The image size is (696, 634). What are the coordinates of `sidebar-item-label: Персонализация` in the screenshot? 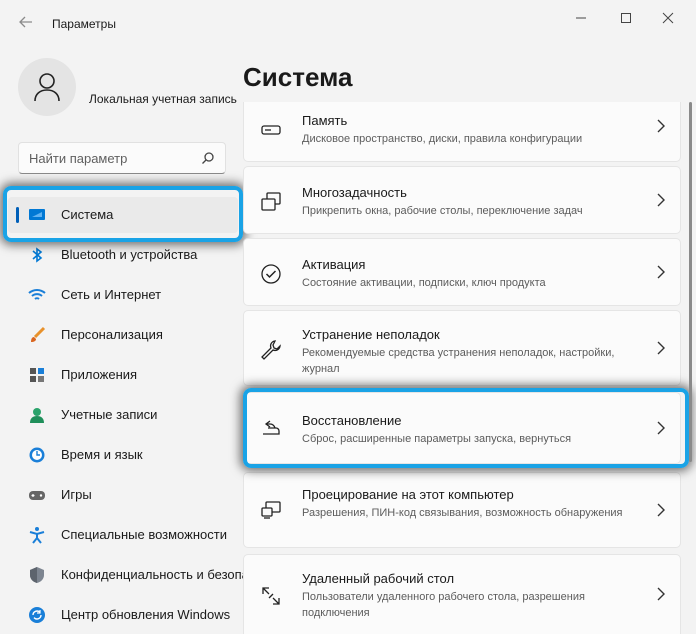 It's located at (112, 334).